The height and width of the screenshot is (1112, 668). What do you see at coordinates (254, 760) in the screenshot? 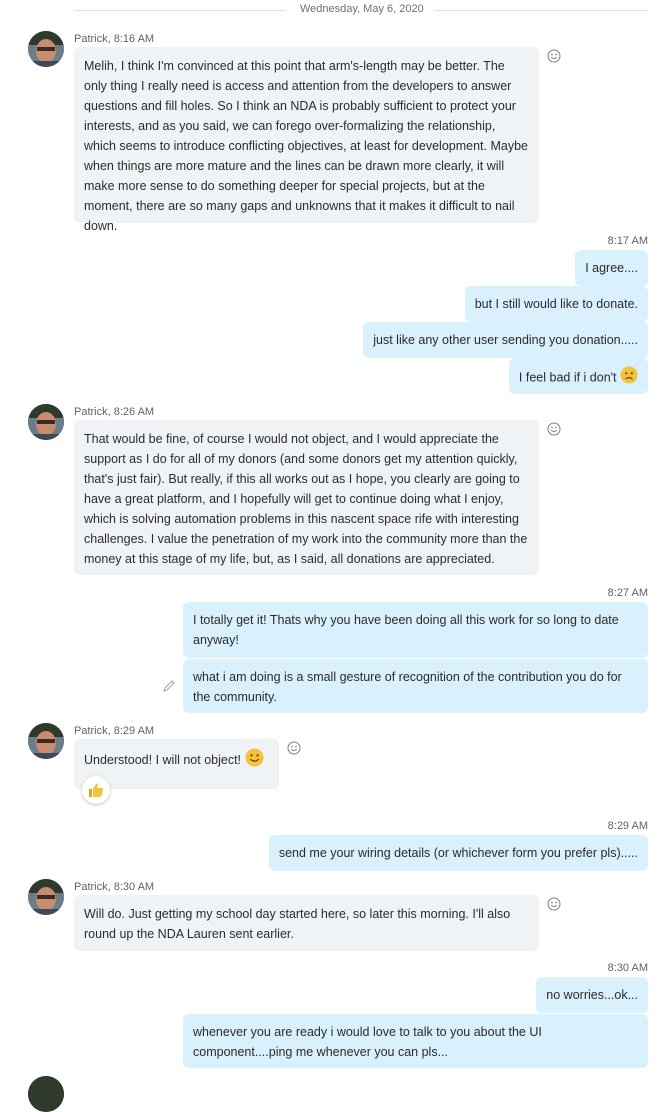
I see `smile-emoji` at bounding box center [254, 760].